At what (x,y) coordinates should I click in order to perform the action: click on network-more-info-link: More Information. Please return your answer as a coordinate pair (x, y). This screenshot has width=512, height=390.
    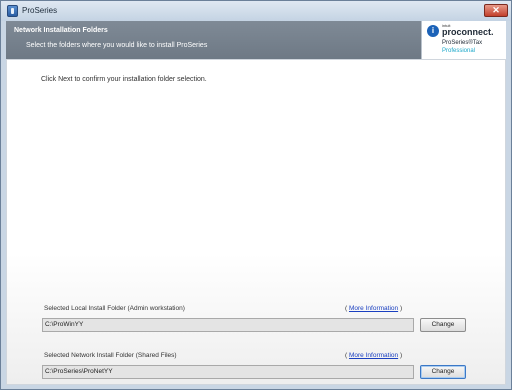
    Looking at the image, I should click on (373, 355).